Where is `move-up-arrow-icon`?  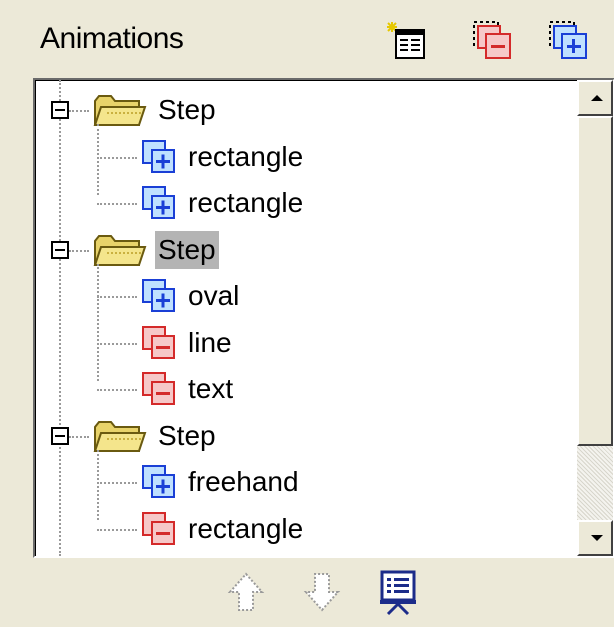 move-up-arrow-icon is located at coordinates (246, 591).